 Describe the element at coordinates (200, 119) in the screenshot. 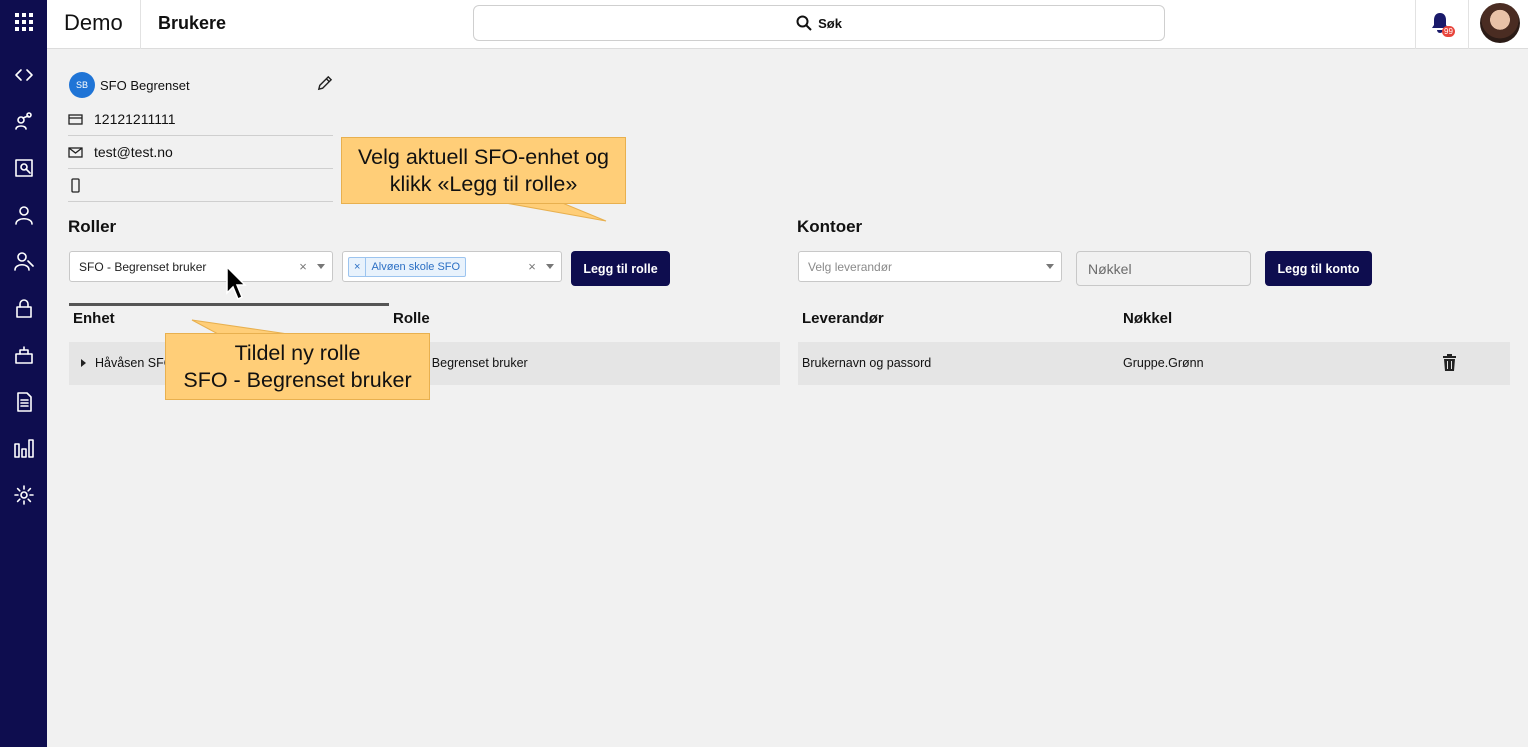

I see `id-number-row: 12121211111` at that location.